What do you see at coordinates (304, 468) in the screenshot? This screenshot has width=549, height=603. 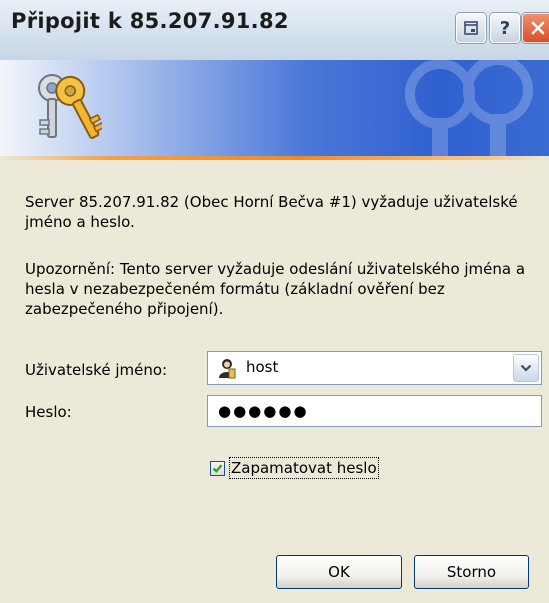 I see `remember-password-label: Zapamatovat heslo` at bounding box center [304, 468].